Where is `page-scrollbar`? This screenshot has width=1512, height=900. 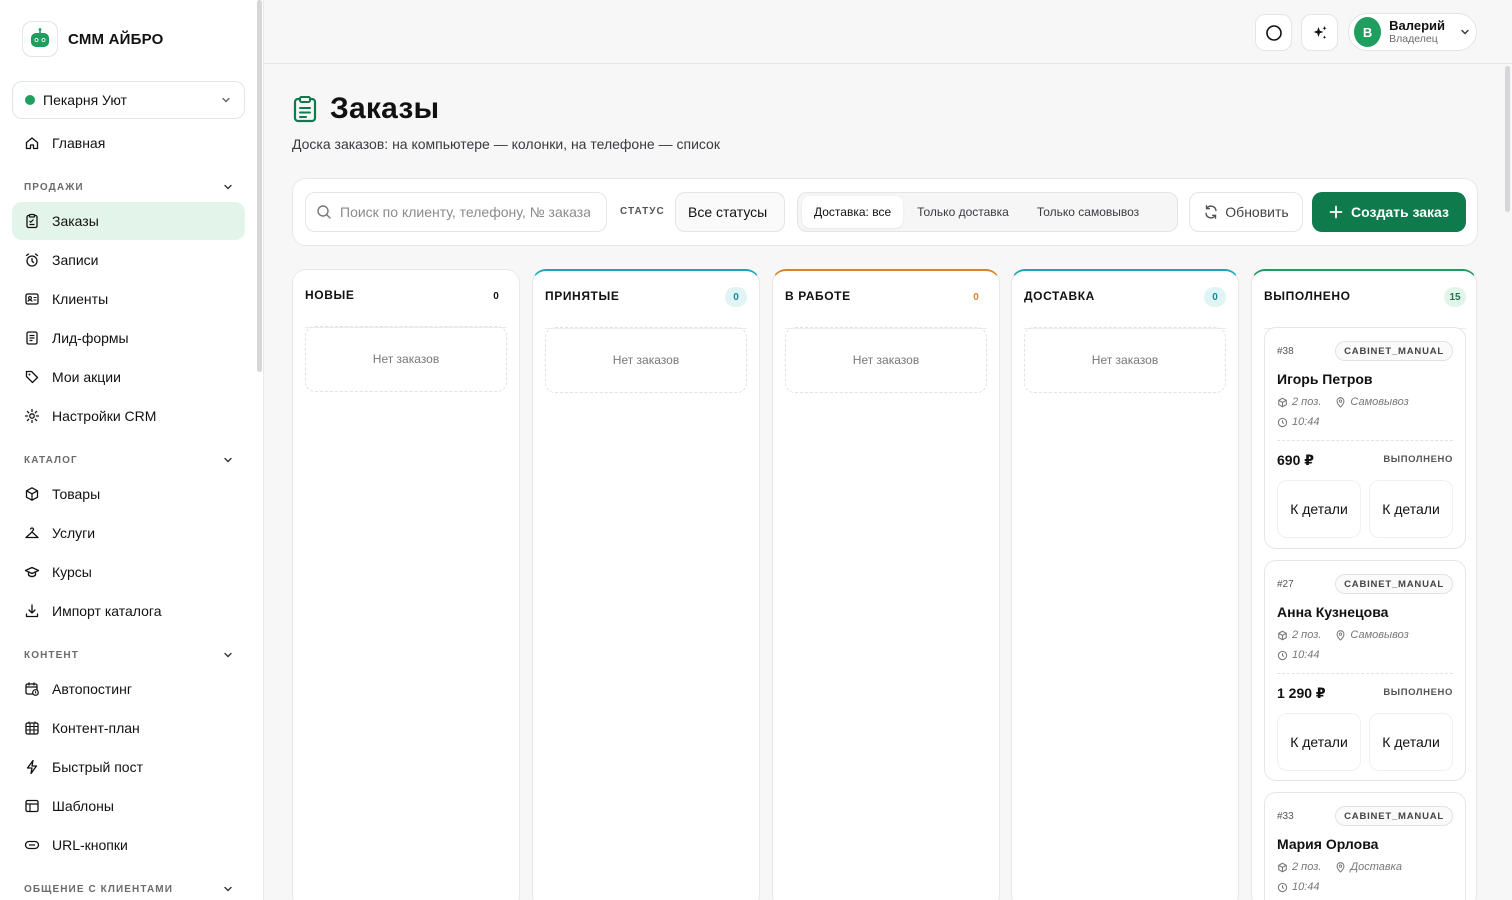
page-scrollbar is located at coordinates (1507, 139).